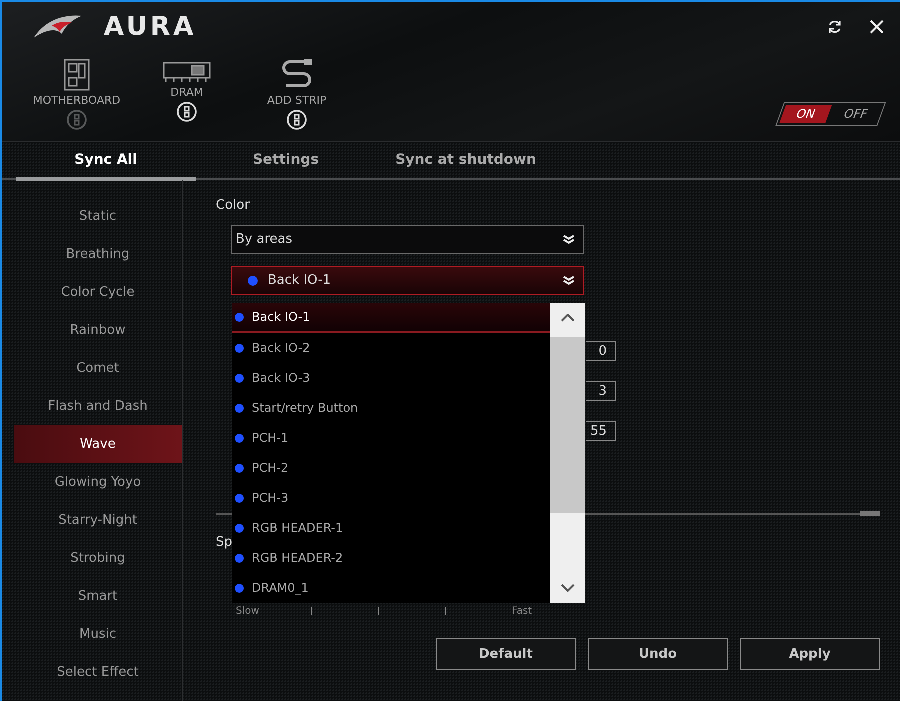  What do you see at coordinates (407, 280) in the screenshot?
I see `area-dropdown: Back IO-1` at bounding box center [407, 280].